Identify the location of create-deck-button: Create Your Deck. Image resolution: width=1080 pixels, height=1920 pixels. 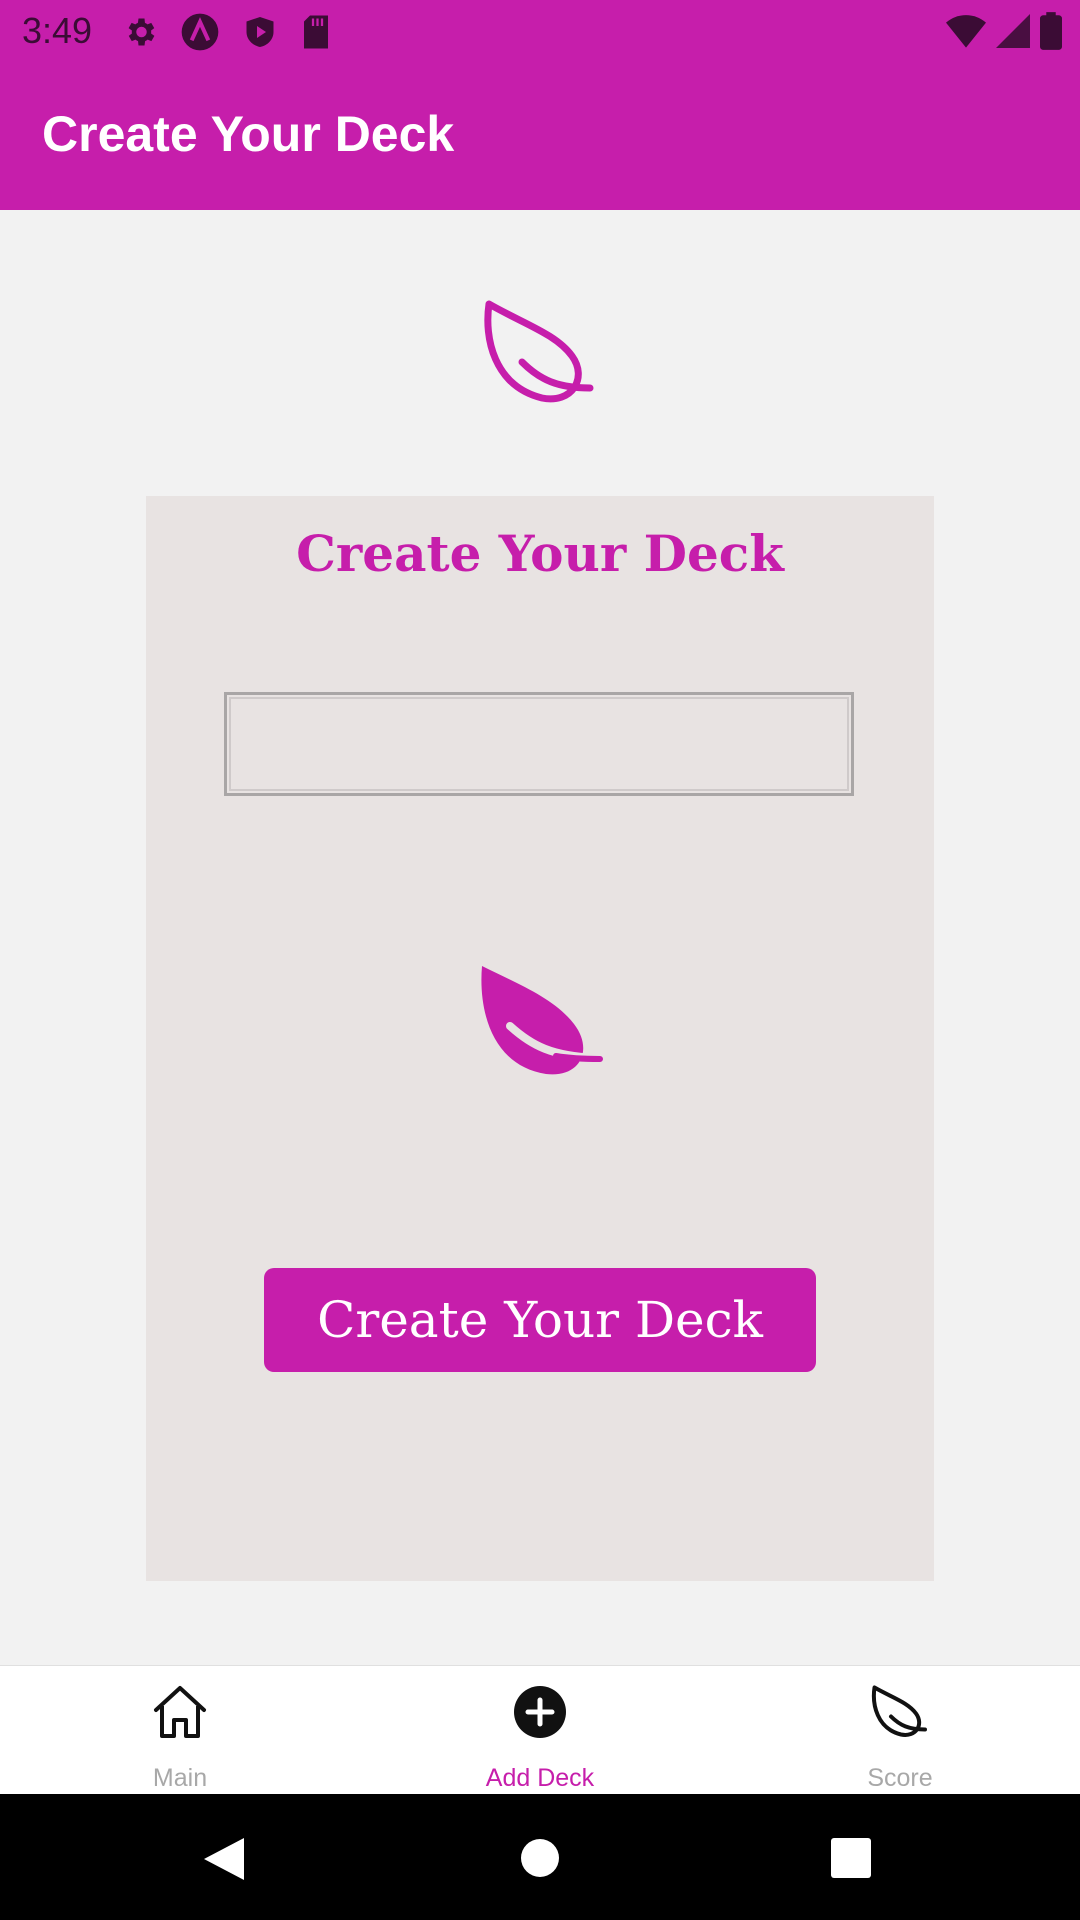
(540, 1320).